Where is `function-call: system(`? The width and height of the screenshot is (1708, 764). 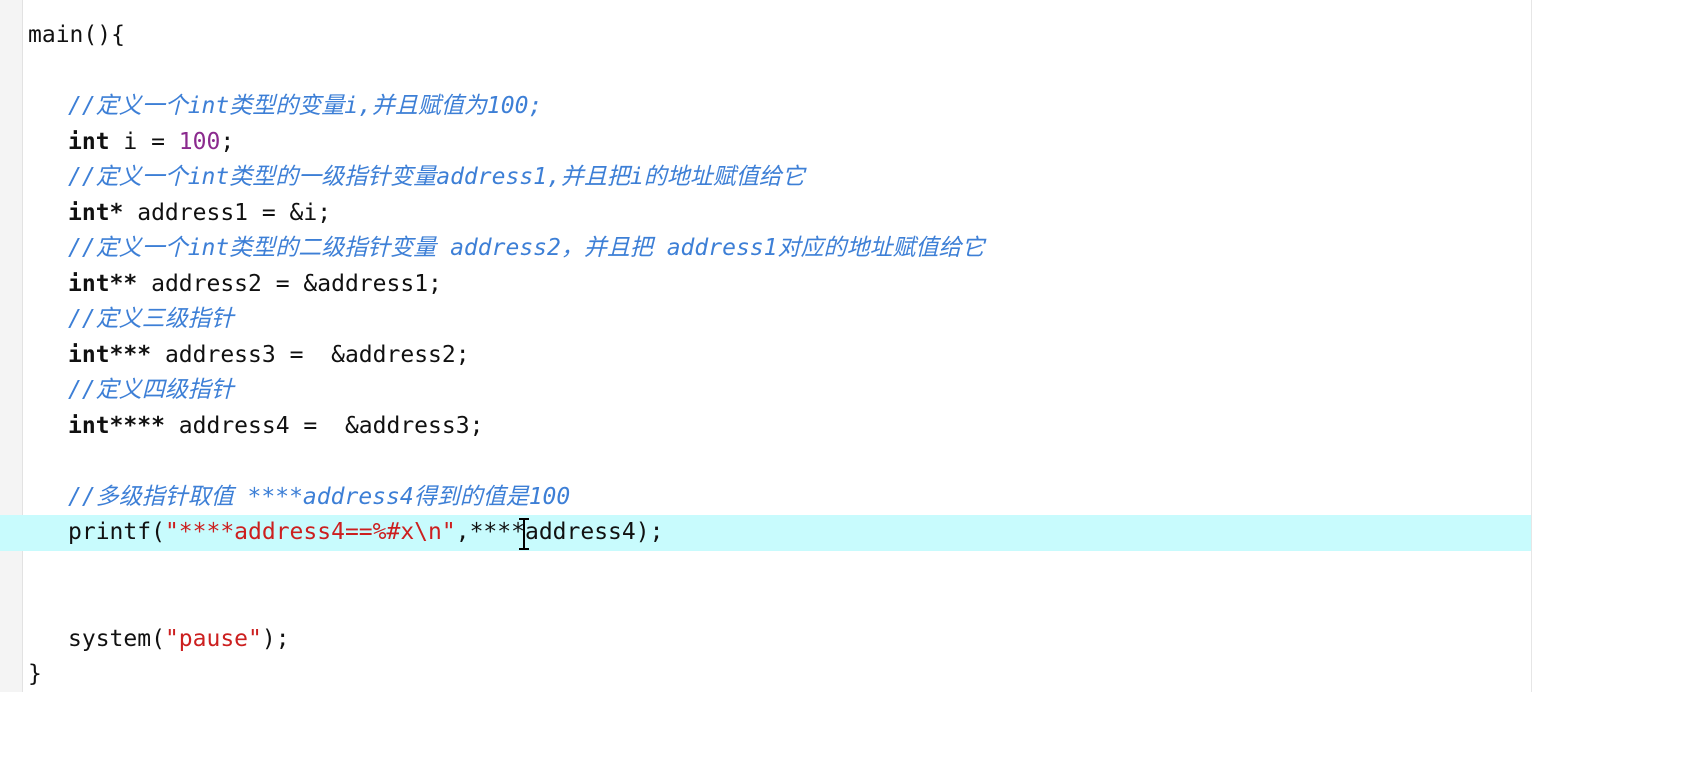
function-call: system( is located at coordinates (116, 638).